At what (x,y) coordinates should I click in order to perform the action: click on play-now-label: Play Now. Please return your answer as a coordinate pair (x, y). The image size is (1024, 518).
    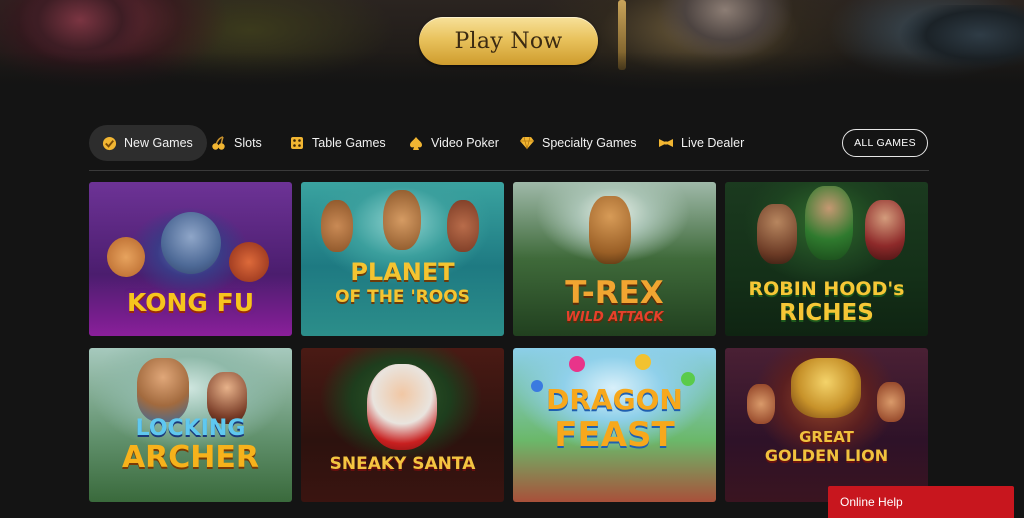
    Looking at the image, I should click on (508, 41).